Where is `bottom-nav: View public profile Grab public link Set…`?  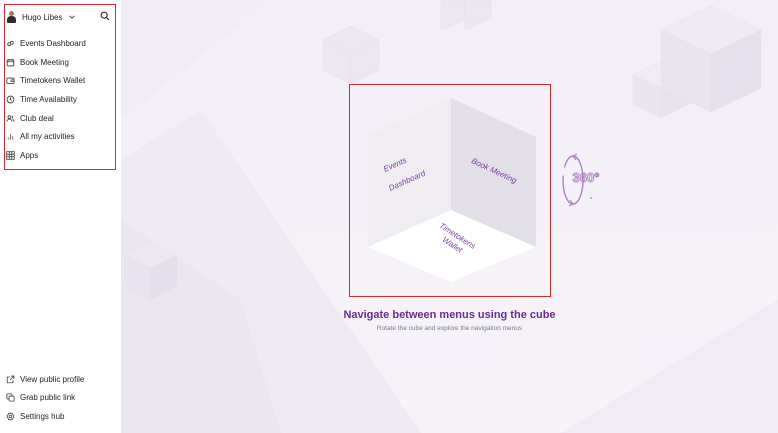 bottom-nav: View public profile Grab public link Set… is located at coordinates (62, 398).